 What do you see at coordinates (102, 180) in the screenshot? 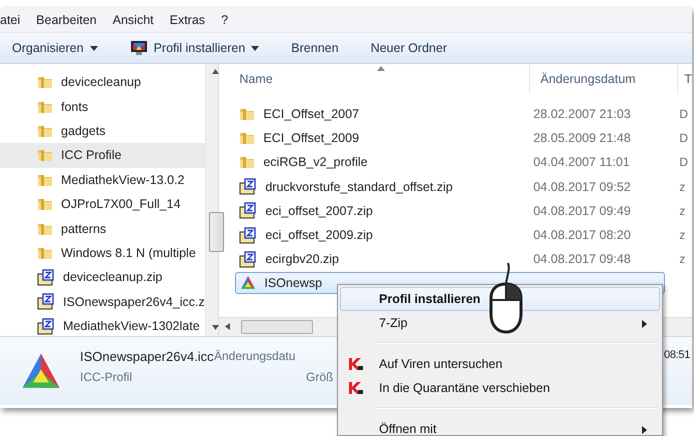
I see `tree-item: MediathekView-13.0.2` at bounding box center [102, 180].